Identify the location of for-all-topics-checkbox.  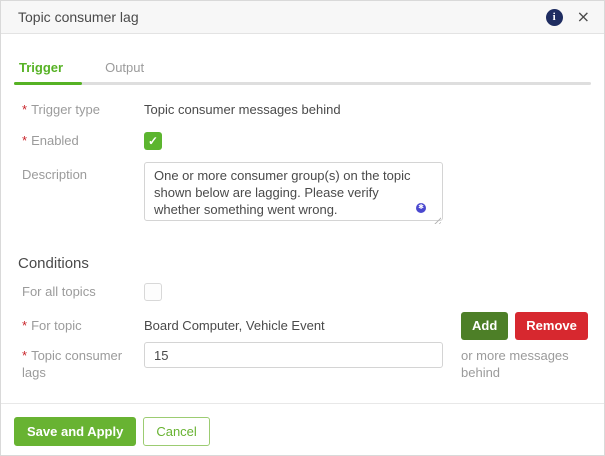
(153, 292).